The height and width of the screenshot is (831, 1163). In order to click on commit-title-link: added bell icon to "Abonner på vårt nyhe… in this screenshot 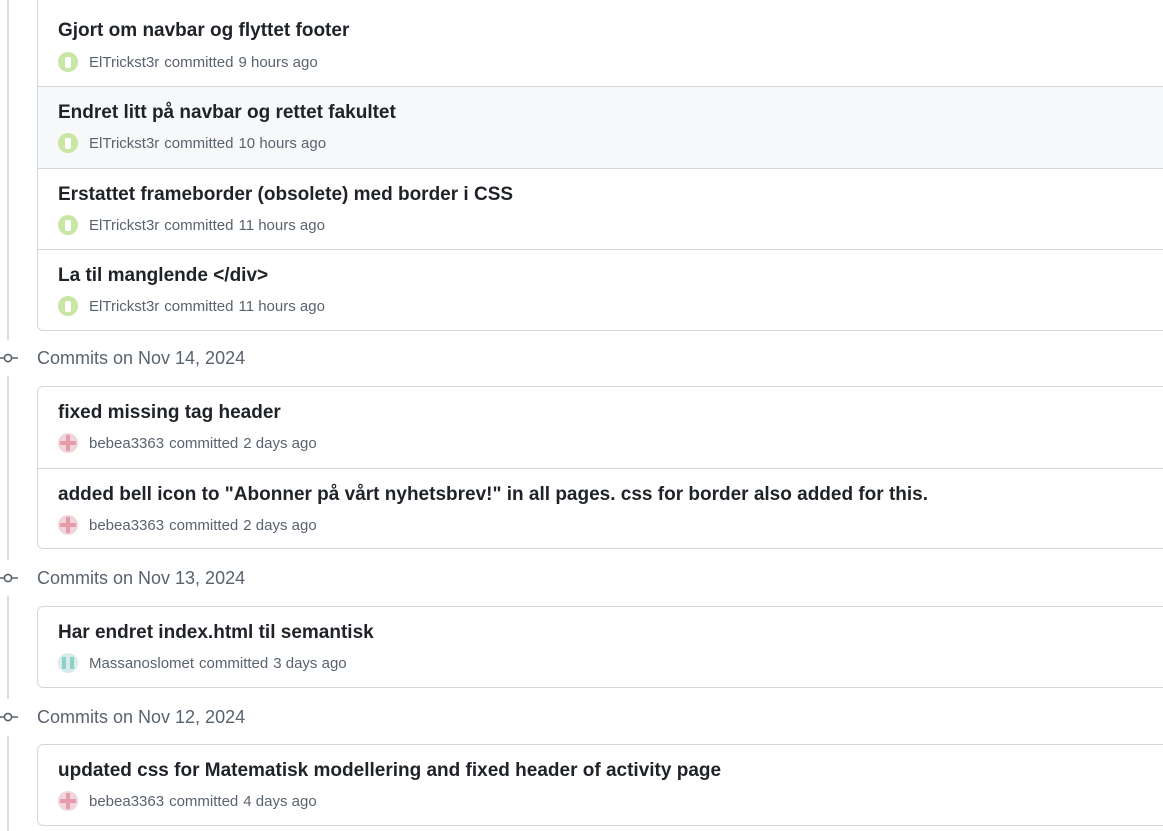, I will do `click(493, 495)`.